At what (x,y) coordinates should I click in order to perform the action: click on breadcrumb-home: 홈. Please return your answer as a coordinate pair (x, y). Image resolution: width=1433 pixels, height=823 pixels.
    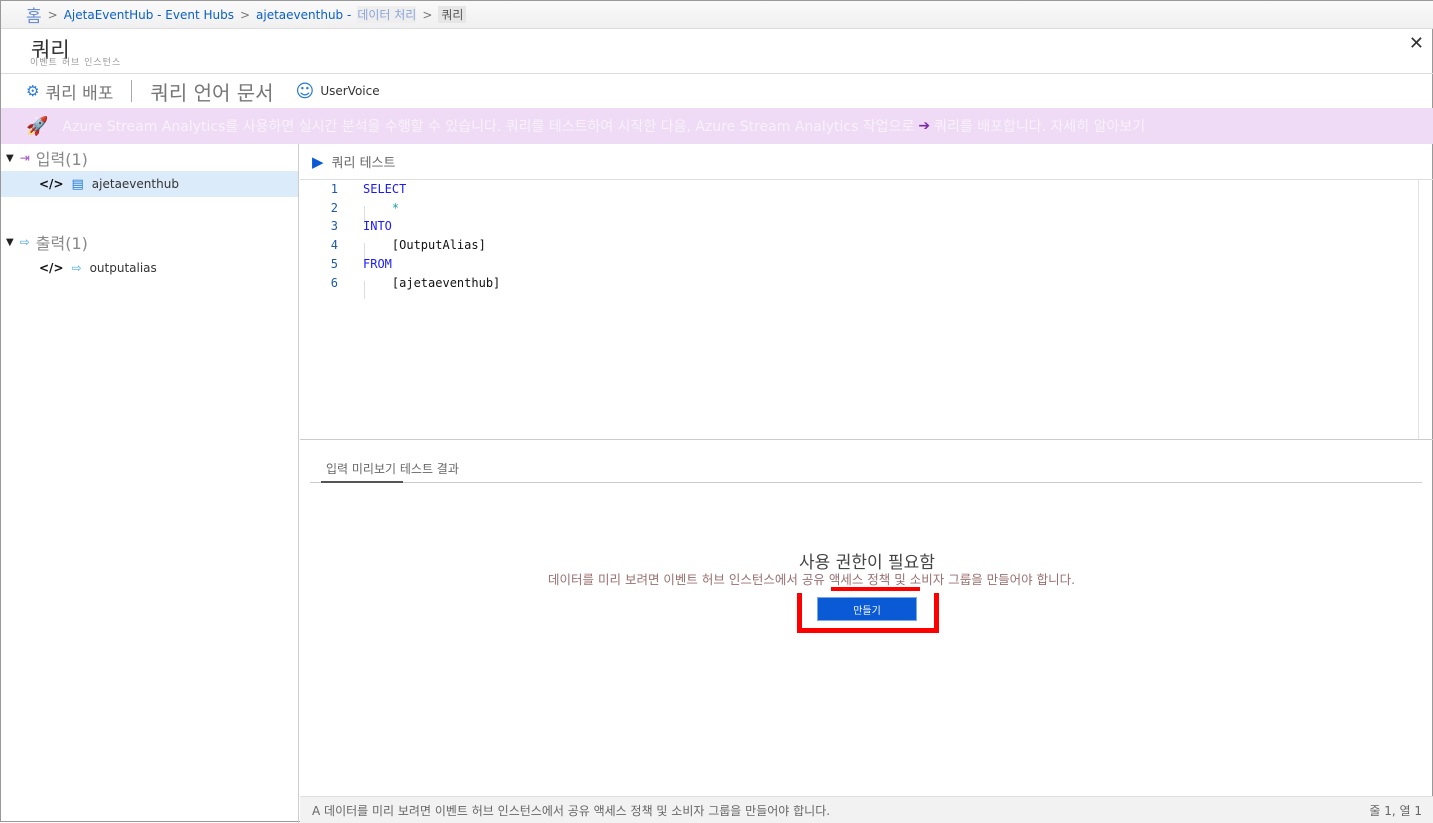
    Looking at the image, I should click on (34, 14).